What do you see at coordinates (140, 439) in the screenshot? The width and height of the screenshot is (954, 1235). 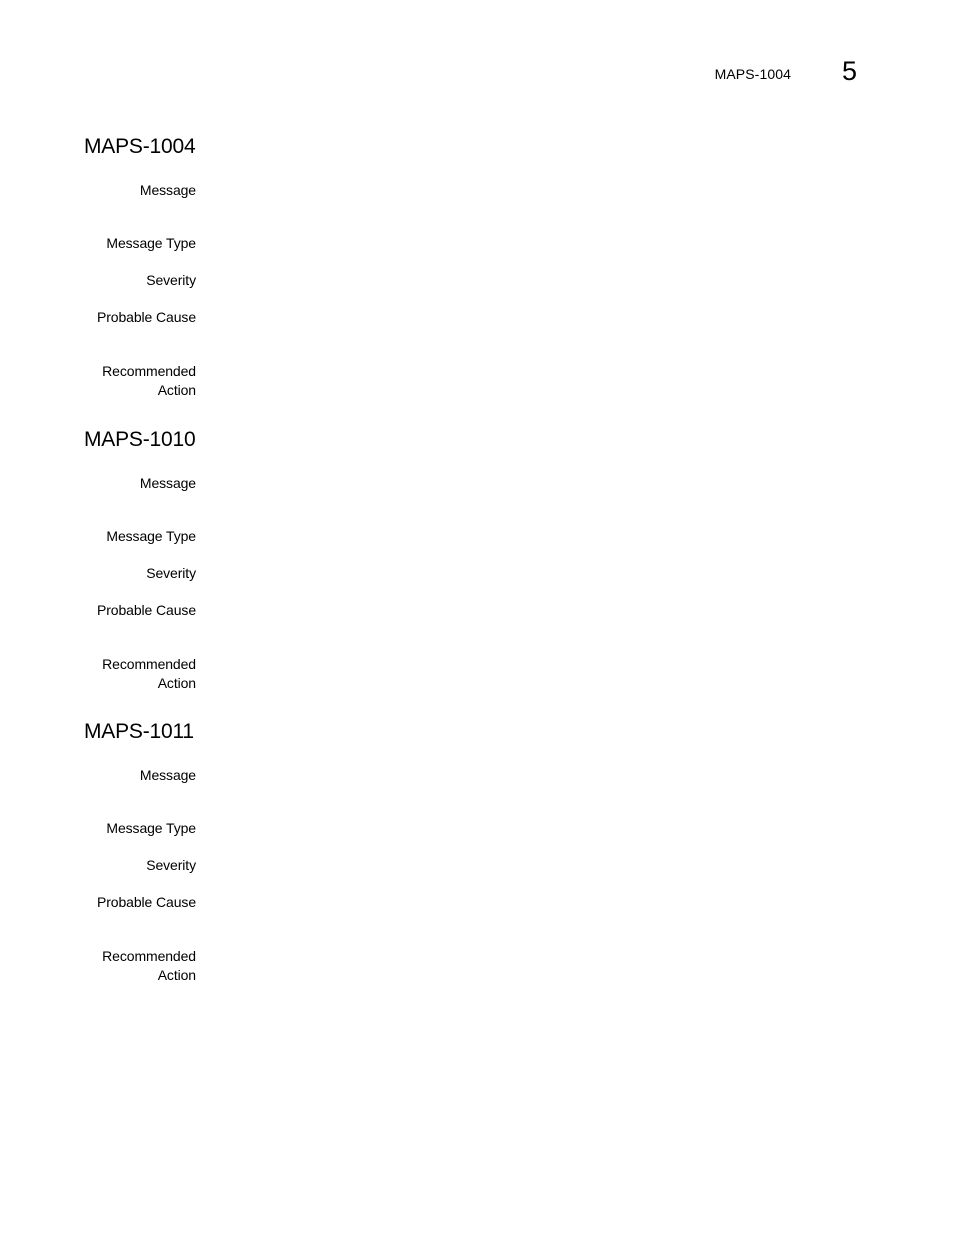 I see `entry-title: MAPS-1010` at bounding box center [140, 439].